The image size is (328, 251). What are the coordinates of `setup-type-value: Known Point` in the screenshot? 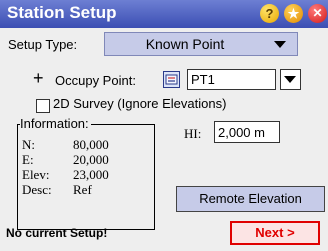 It's located at (185, 44).